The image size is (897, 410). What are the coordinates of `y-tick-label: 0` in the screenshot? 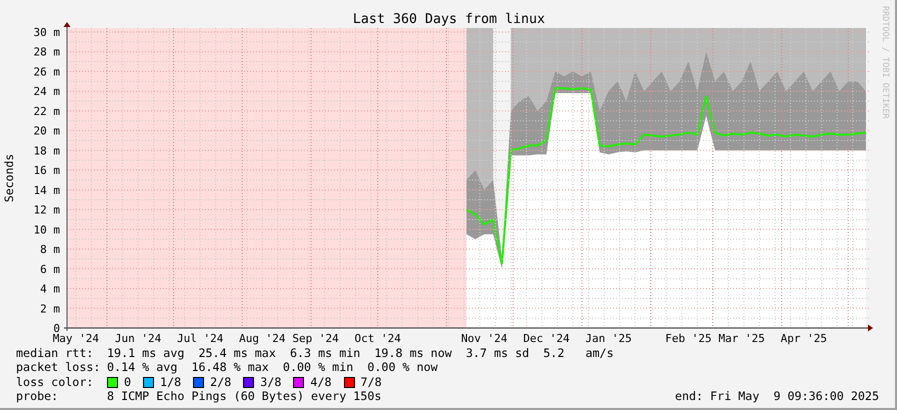 It's located at (56, 328).